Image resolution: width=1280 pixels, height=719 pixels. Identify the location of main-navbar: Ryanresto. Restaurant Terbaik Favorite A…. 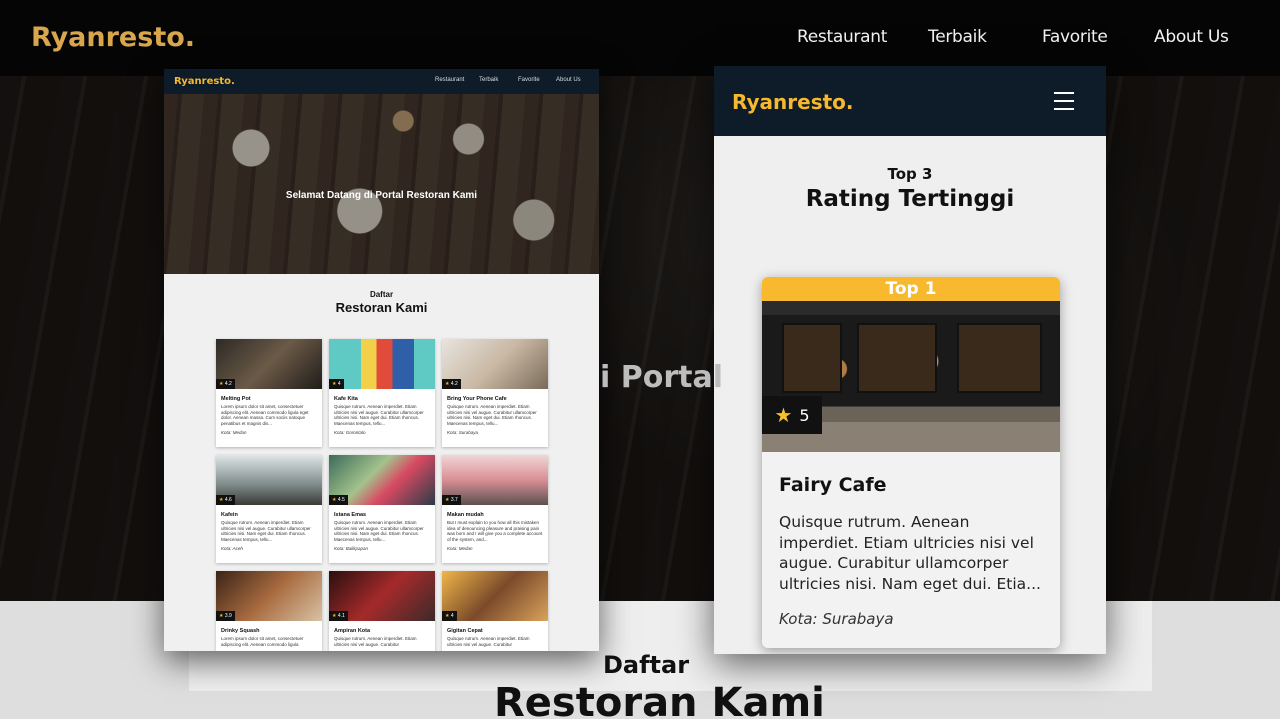
(640, 38).